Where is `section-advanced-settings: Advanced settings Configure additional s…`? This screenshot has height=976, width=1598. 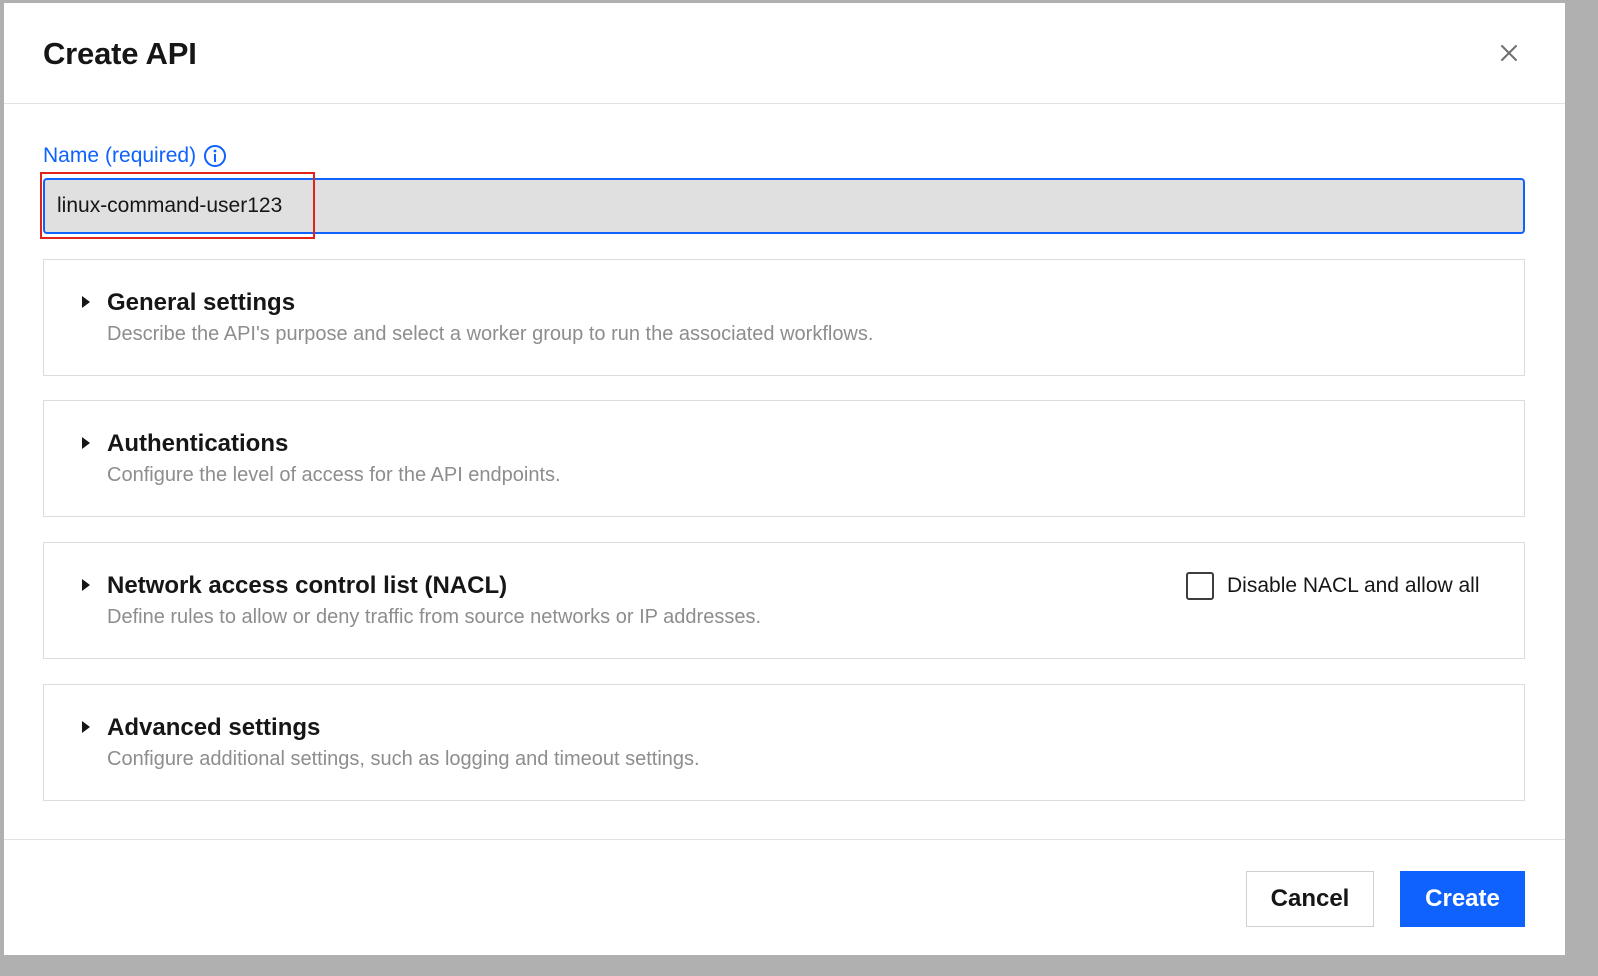
section-advanced-settings: Advanced settings Configure additional s… is located at coordinates (784, 742).